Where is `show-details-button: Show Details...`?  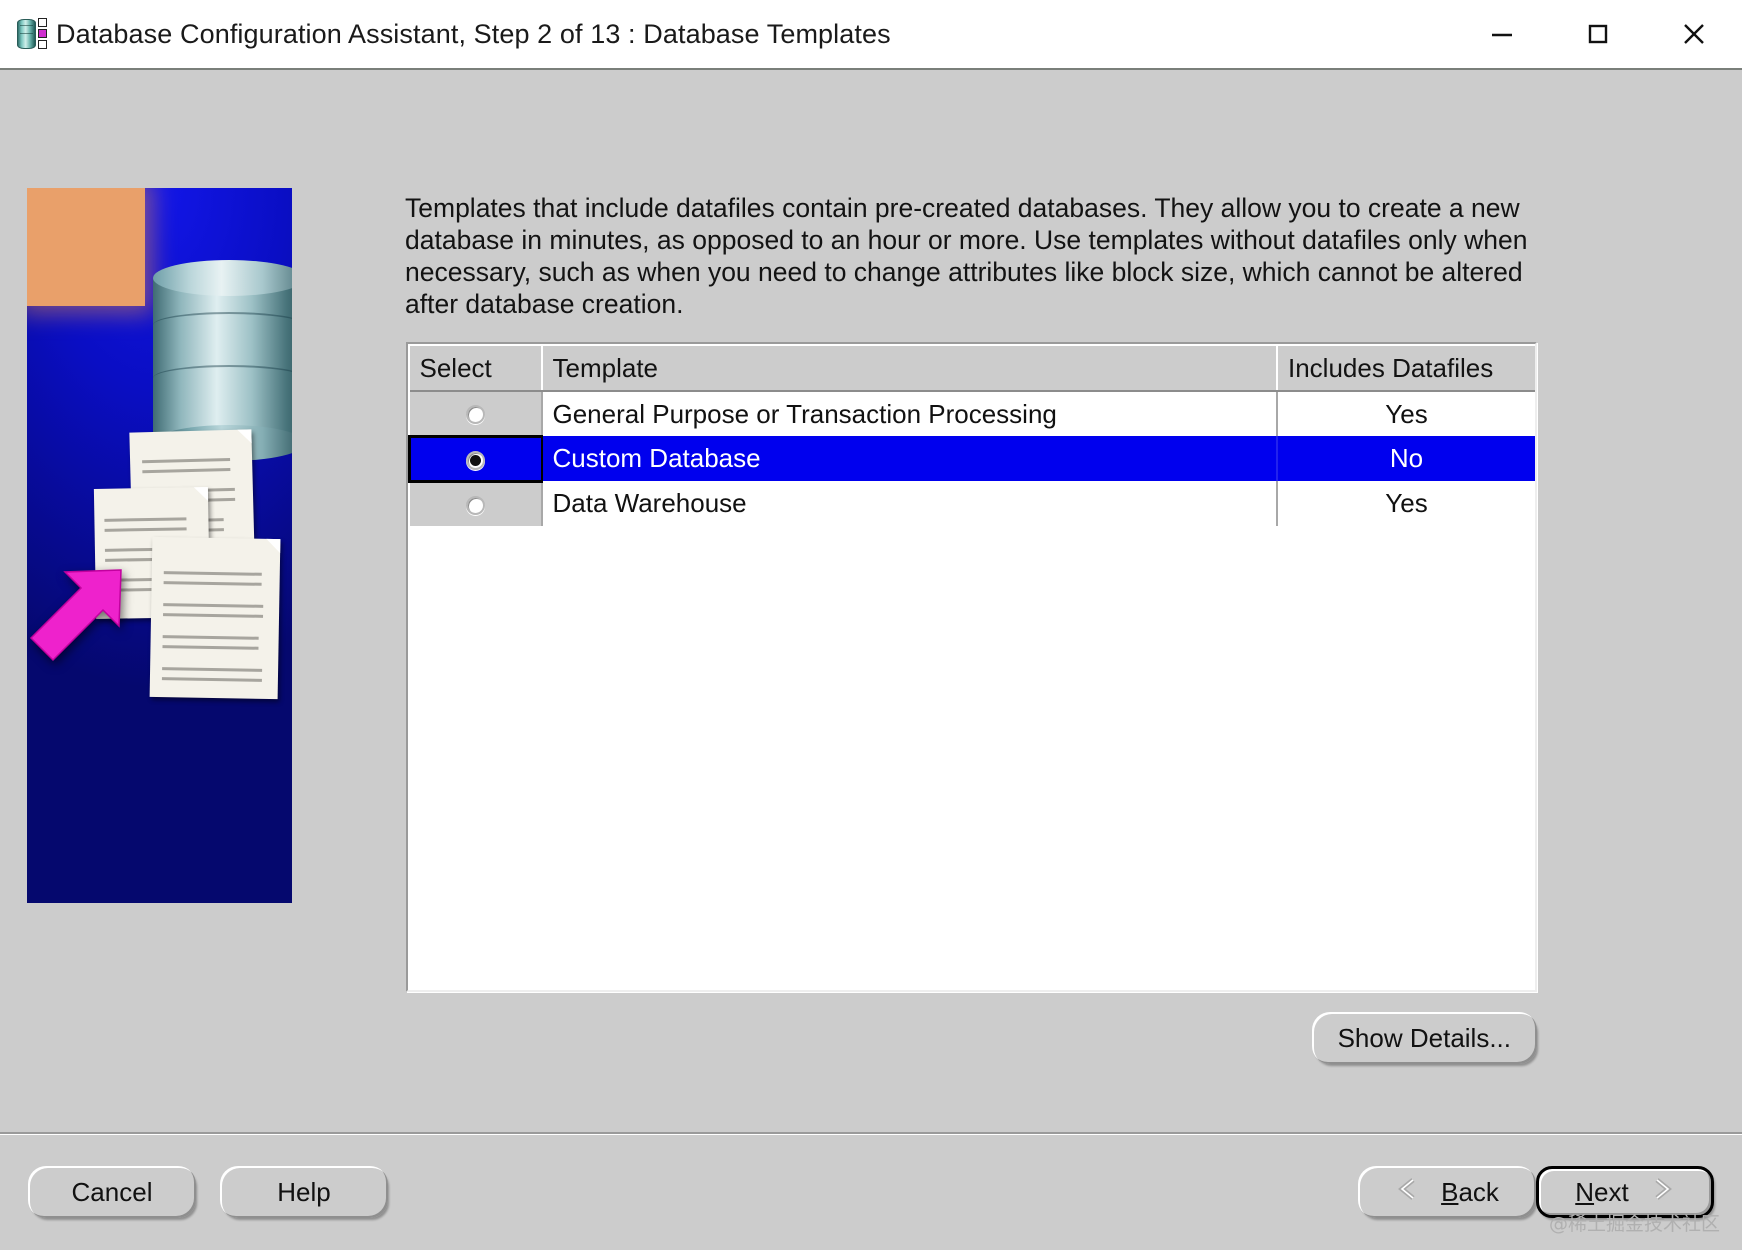 show-details-button: Show Details... is located at coordinates (1424, 1038).